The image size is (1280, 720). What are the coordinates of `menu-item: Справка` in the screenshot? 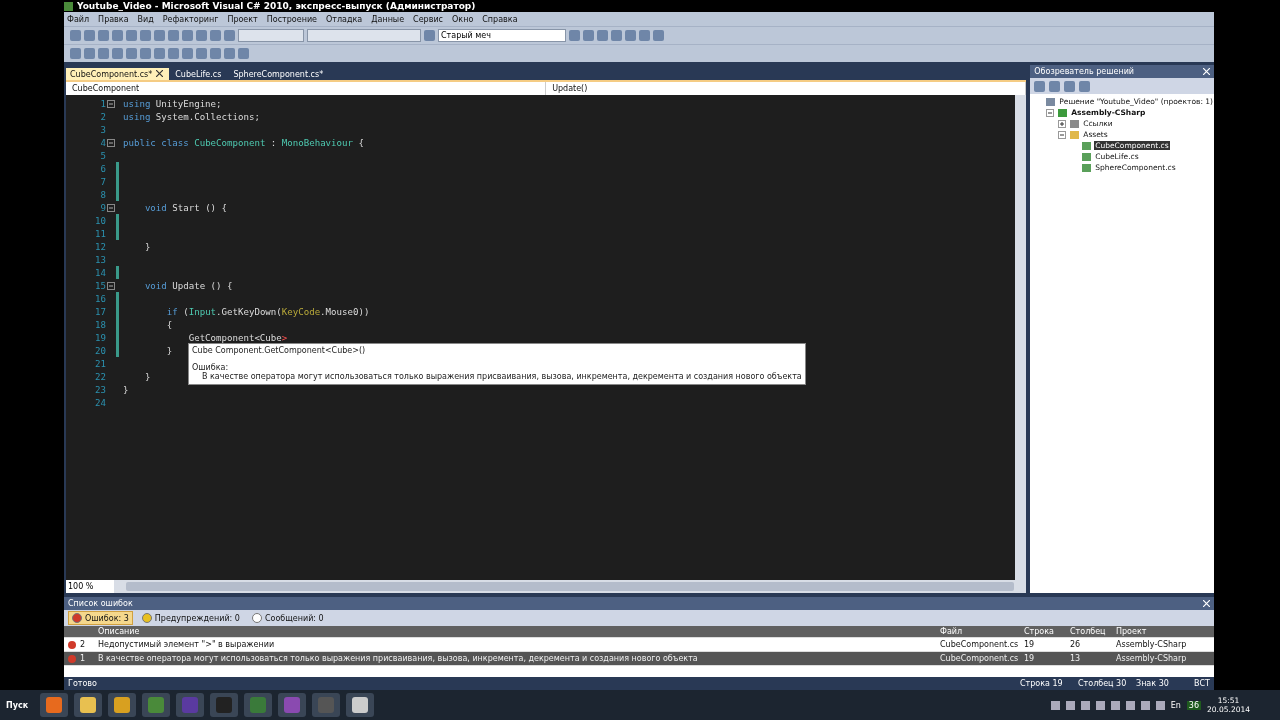 It's located at (500, 19).